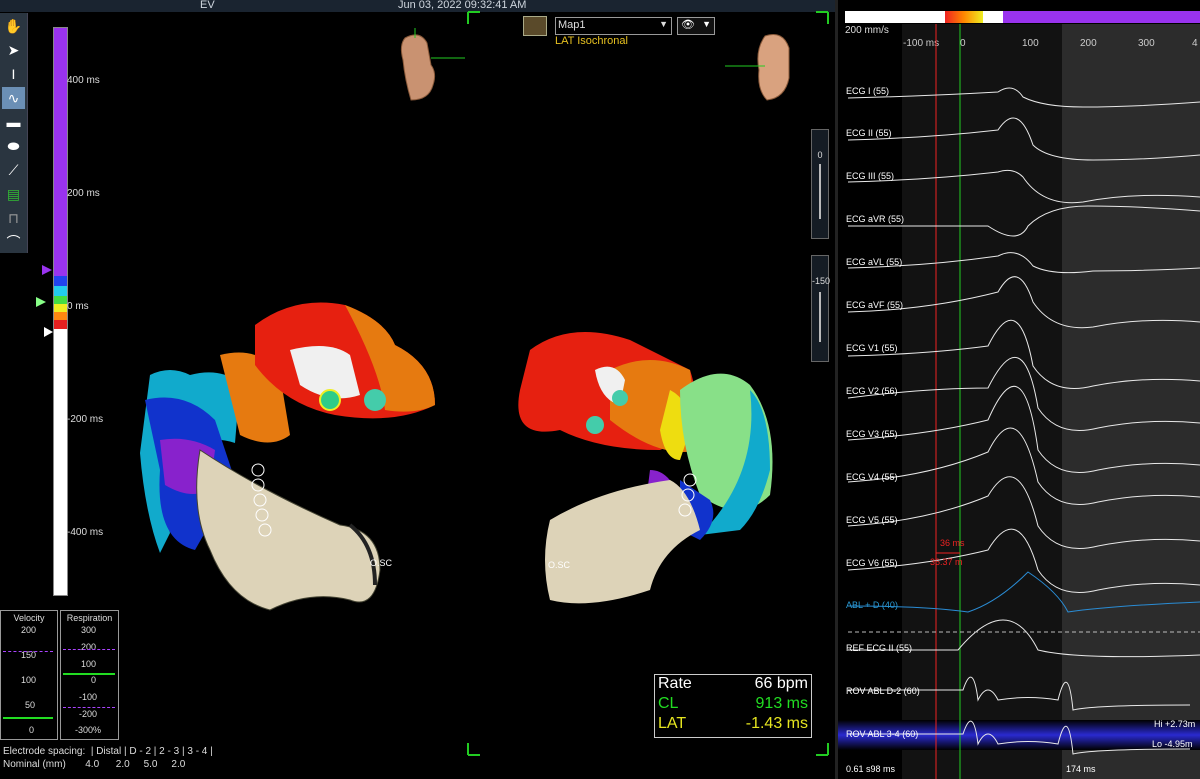 This screenshot has width=1200, height=779. I want to click on velocity-panel: Velocity 200 150 100 50 0, so click(29, 675).